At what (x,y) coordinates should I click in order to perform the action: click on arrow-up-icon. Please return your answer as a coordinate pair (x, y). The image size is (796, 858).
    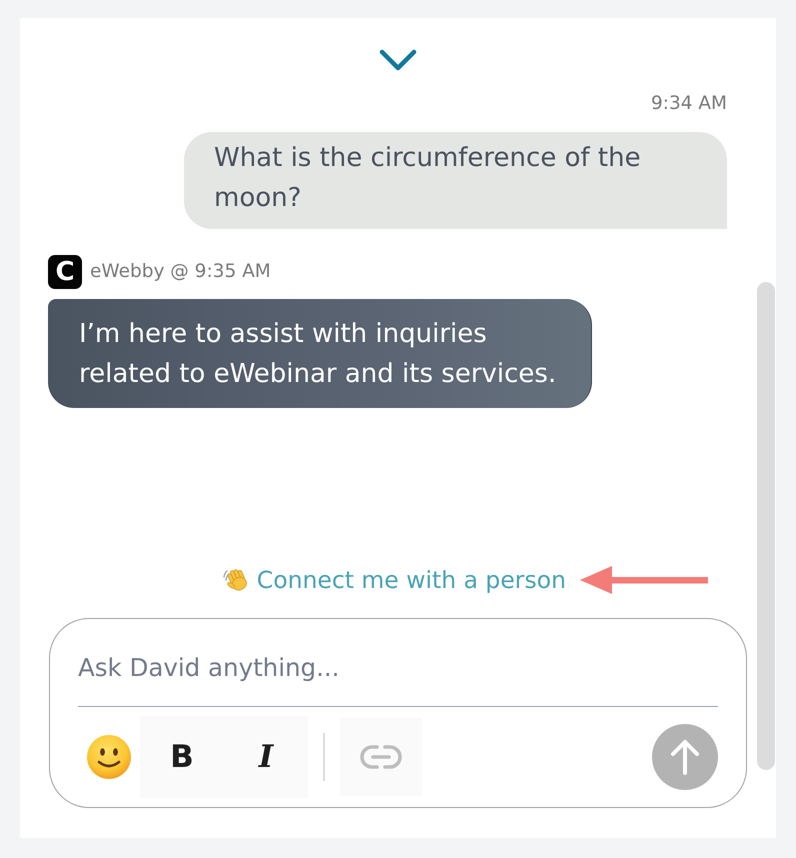
    Looking at the image, I should click on (685, 756).